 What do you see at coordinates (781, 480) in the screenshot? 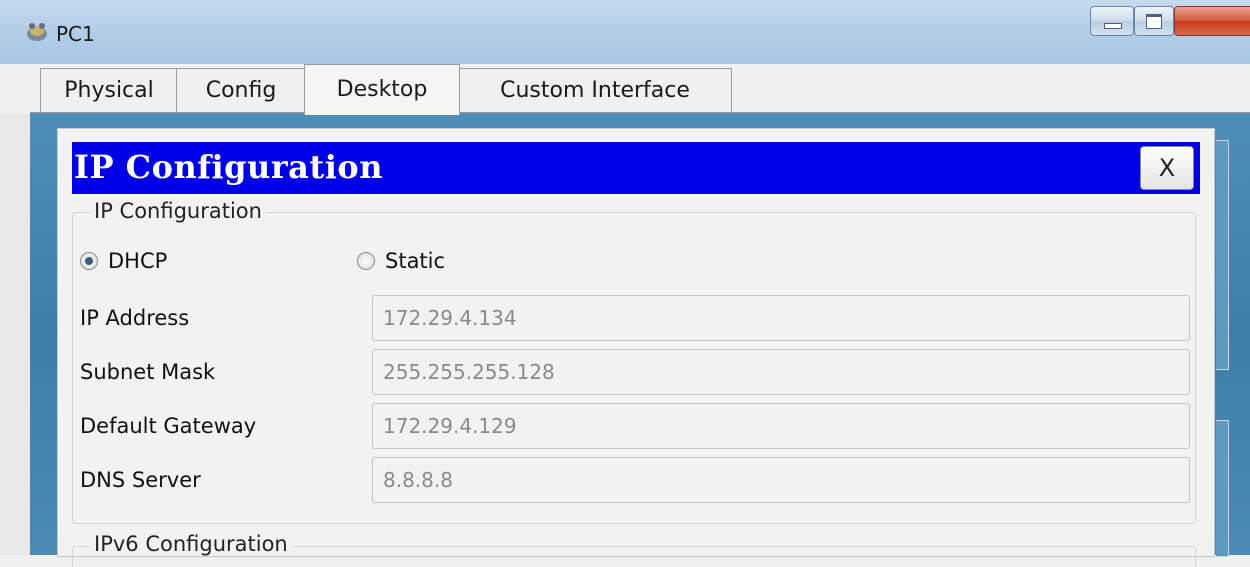
I see `dns-server-field: 8.8.8.8` at bounding box center [781, 480].